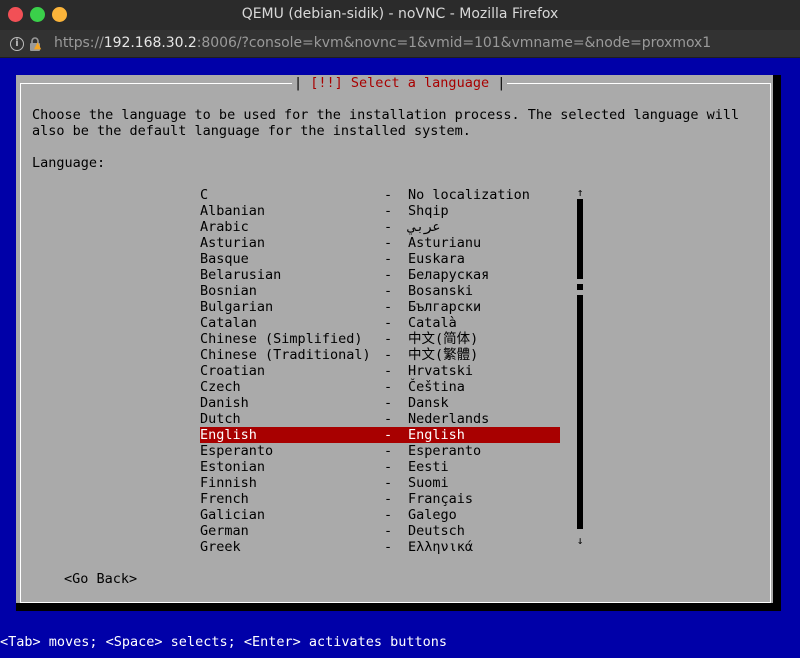  Describe the element at coordinates (469, 195) in the screenshot. I see `language-native-name: No localization` at that location.